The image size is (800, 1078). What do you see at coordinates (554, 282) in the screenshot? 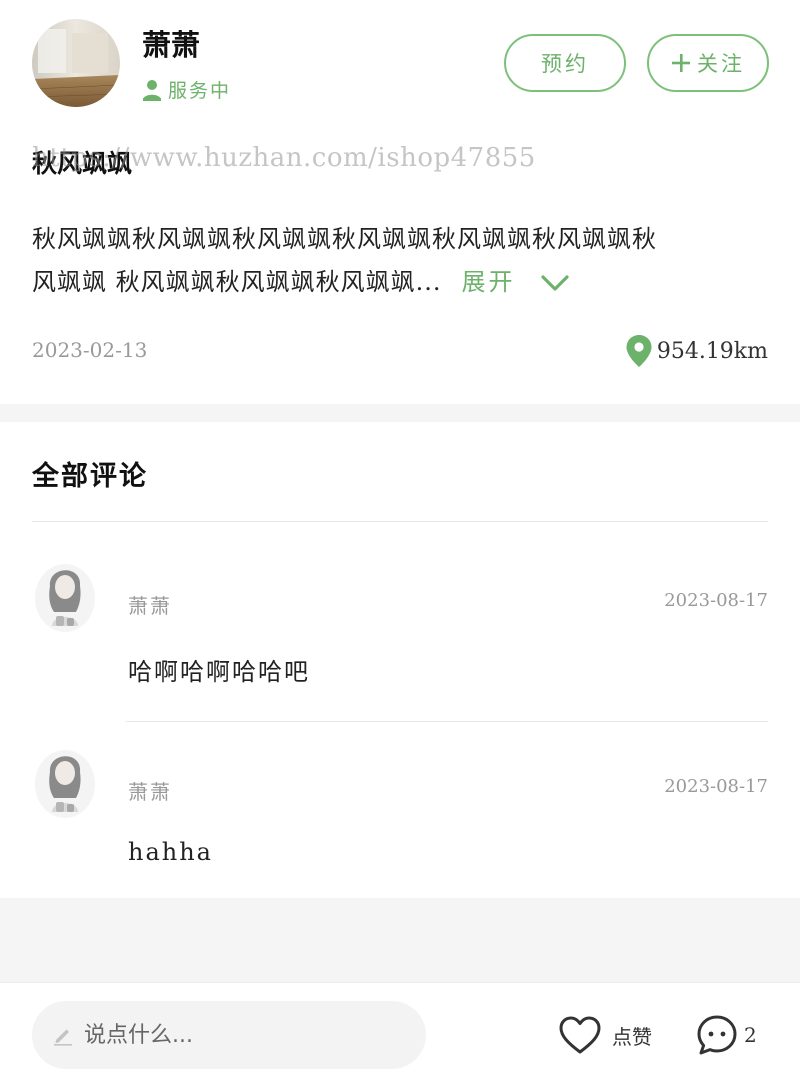
I see `chevron-down-icon` at bounding box center [554, 282].